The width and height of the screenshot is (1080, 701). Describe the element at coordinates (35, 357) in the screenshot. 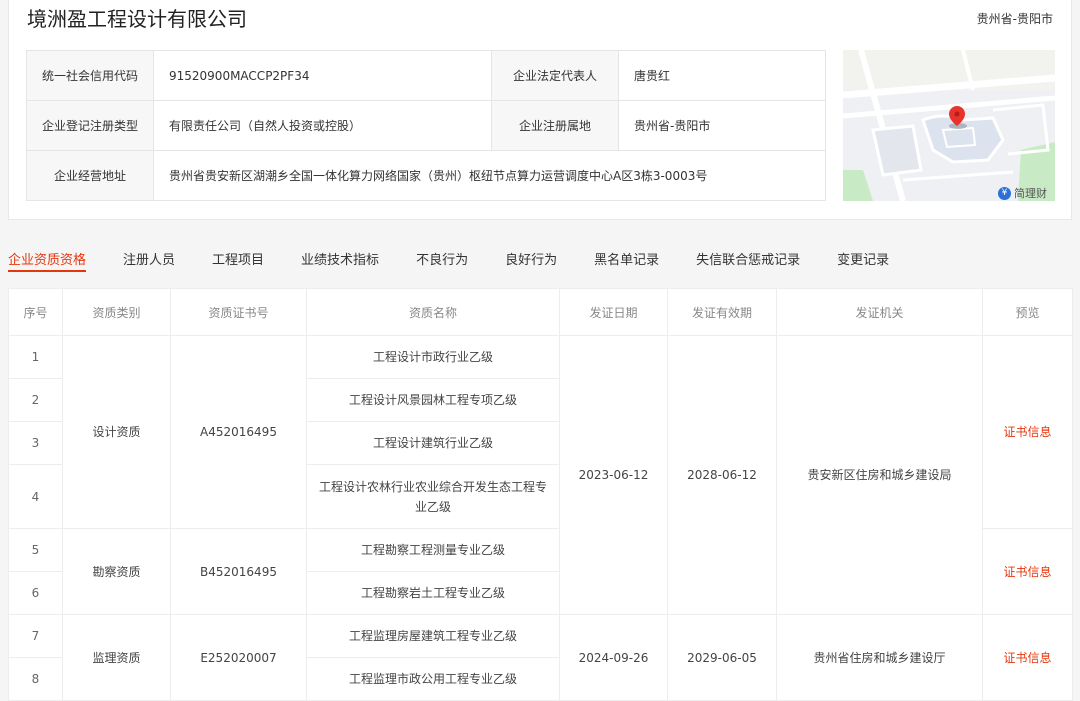

I see `row-seq: 1` at that location.